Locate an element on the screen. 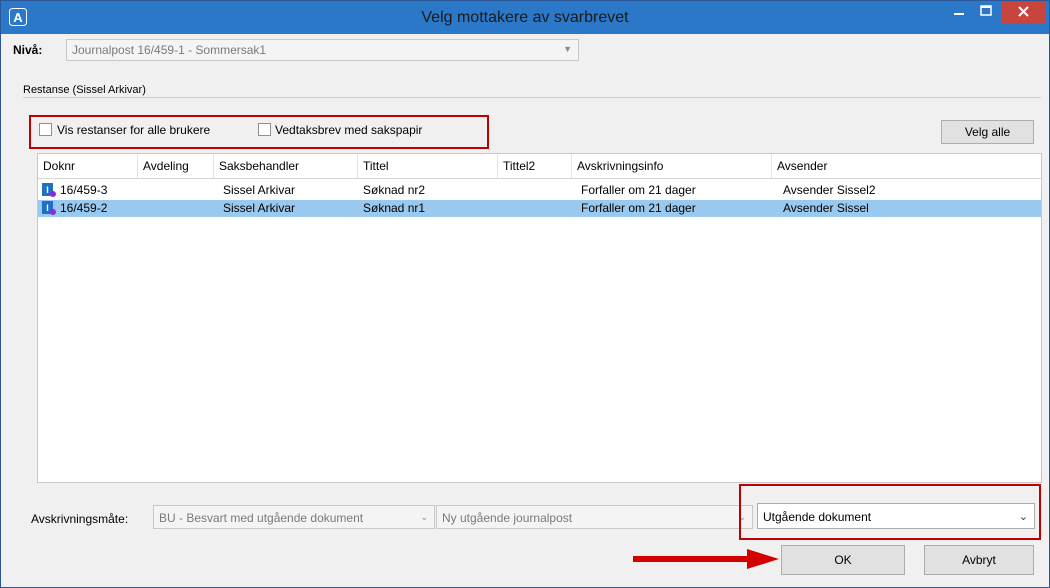 This screenshot has height=588, width=1050. avskrivningsmate-select: BU - Besvart med utgående dokument ⌄ is located at coordinates (294, 517).